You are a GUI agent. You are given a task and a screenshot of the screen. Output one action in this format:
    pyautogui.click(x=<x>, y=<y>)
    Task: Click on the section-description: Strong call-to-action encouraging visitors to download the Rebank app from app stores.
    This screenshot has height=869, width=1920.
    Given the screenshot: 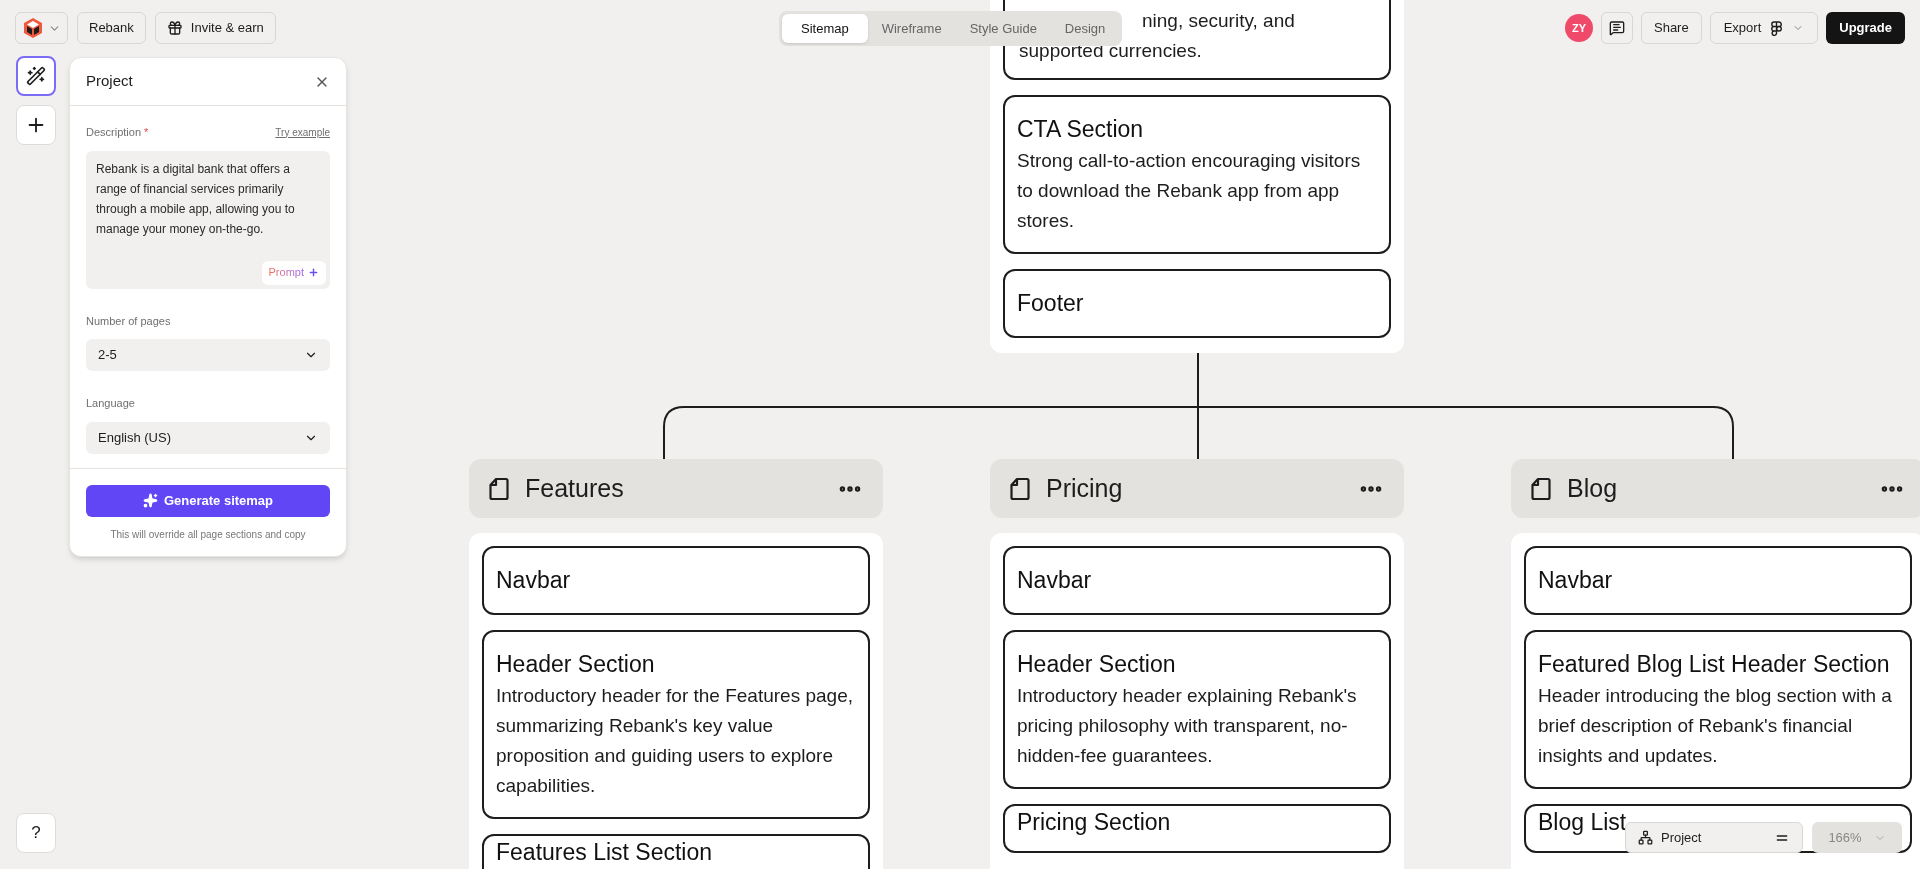 What is the action you would take?
    pyautogui.click(x=1189, y=191)
    